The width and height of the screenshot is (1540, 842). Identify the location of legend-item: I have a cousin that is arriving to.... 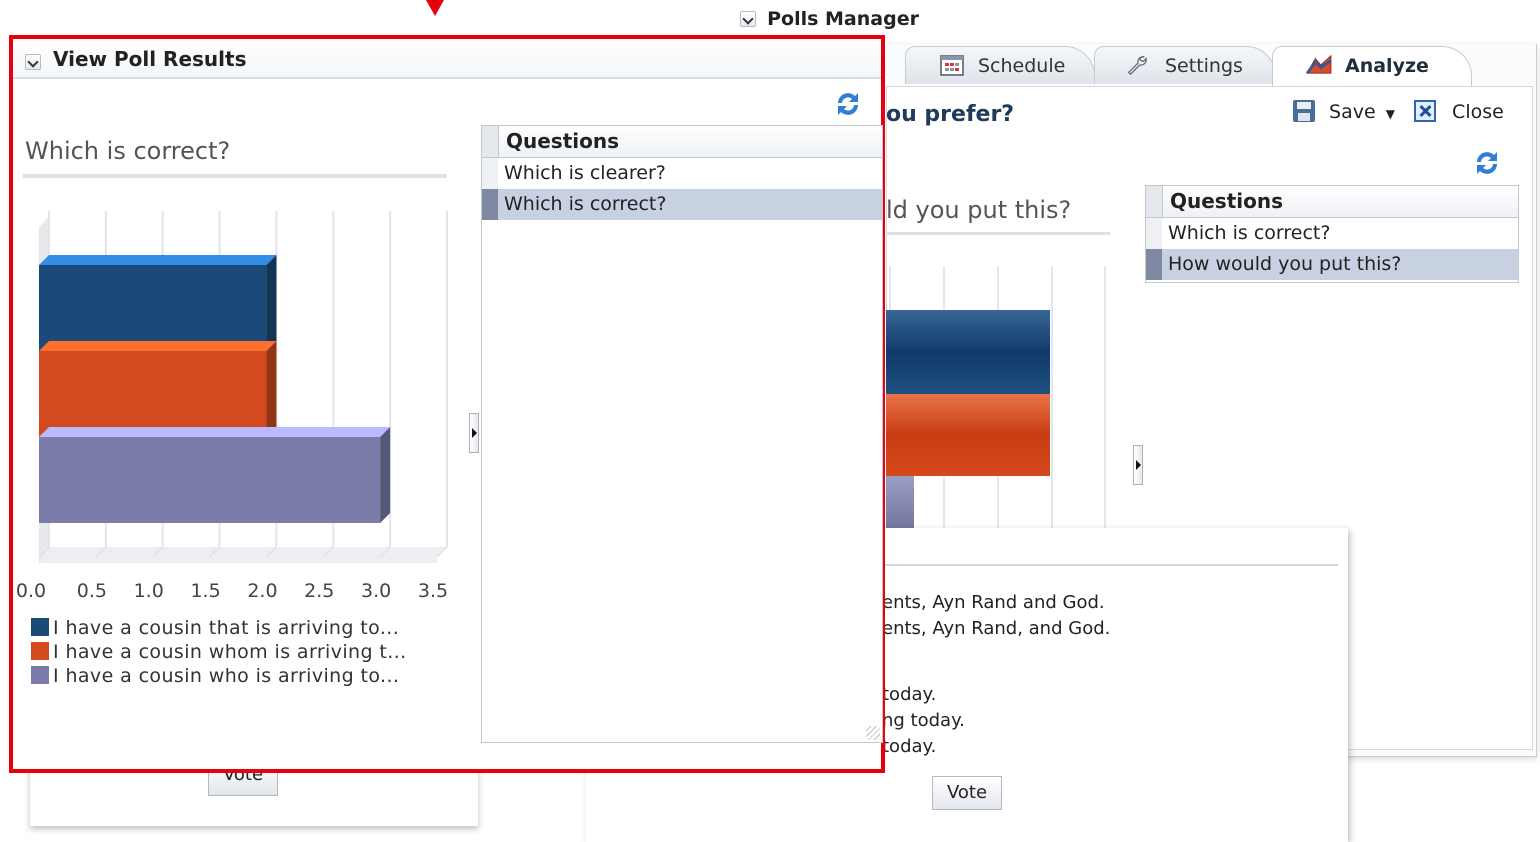
(219, 629).